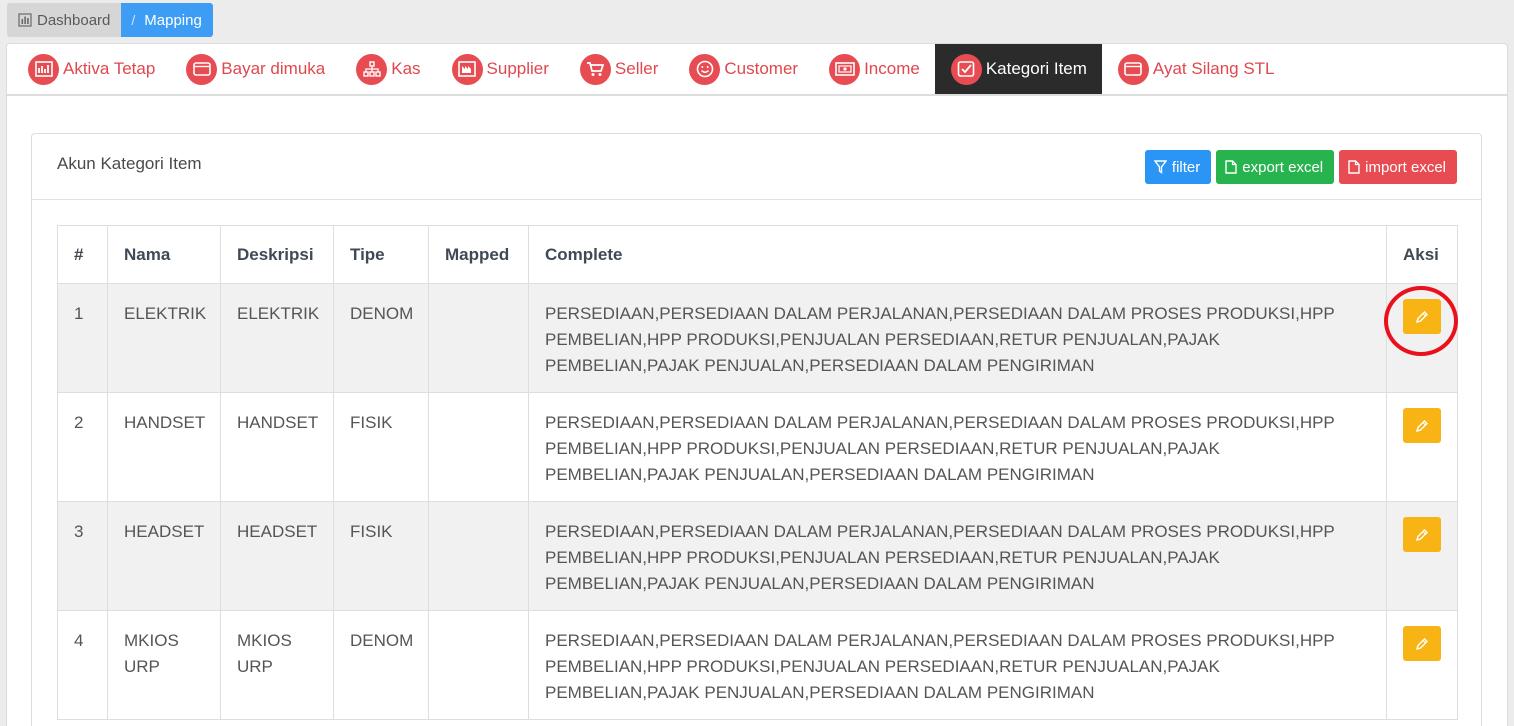 This screenshot has width=1514, height=726. What do you see at coordinates (25, 20) in the screenshot?
I see `bar-chart-icon` at bounding box center [25, 20].